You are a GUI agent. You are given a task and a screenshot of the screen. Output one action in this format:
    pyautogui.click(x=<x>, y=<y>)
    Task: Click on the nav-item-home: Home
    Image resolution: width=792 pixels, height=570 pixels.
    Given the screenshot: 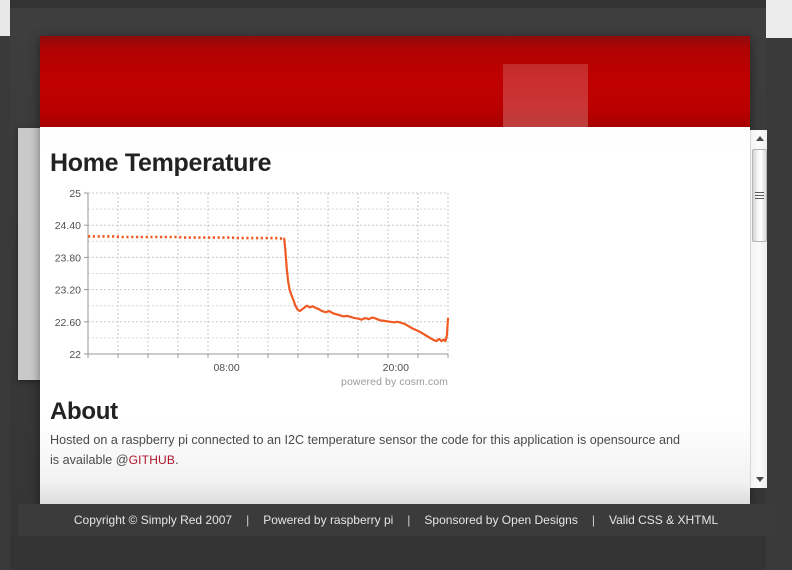 What is the action you would take?
    pyautogui.click(x=713, y=96)
    